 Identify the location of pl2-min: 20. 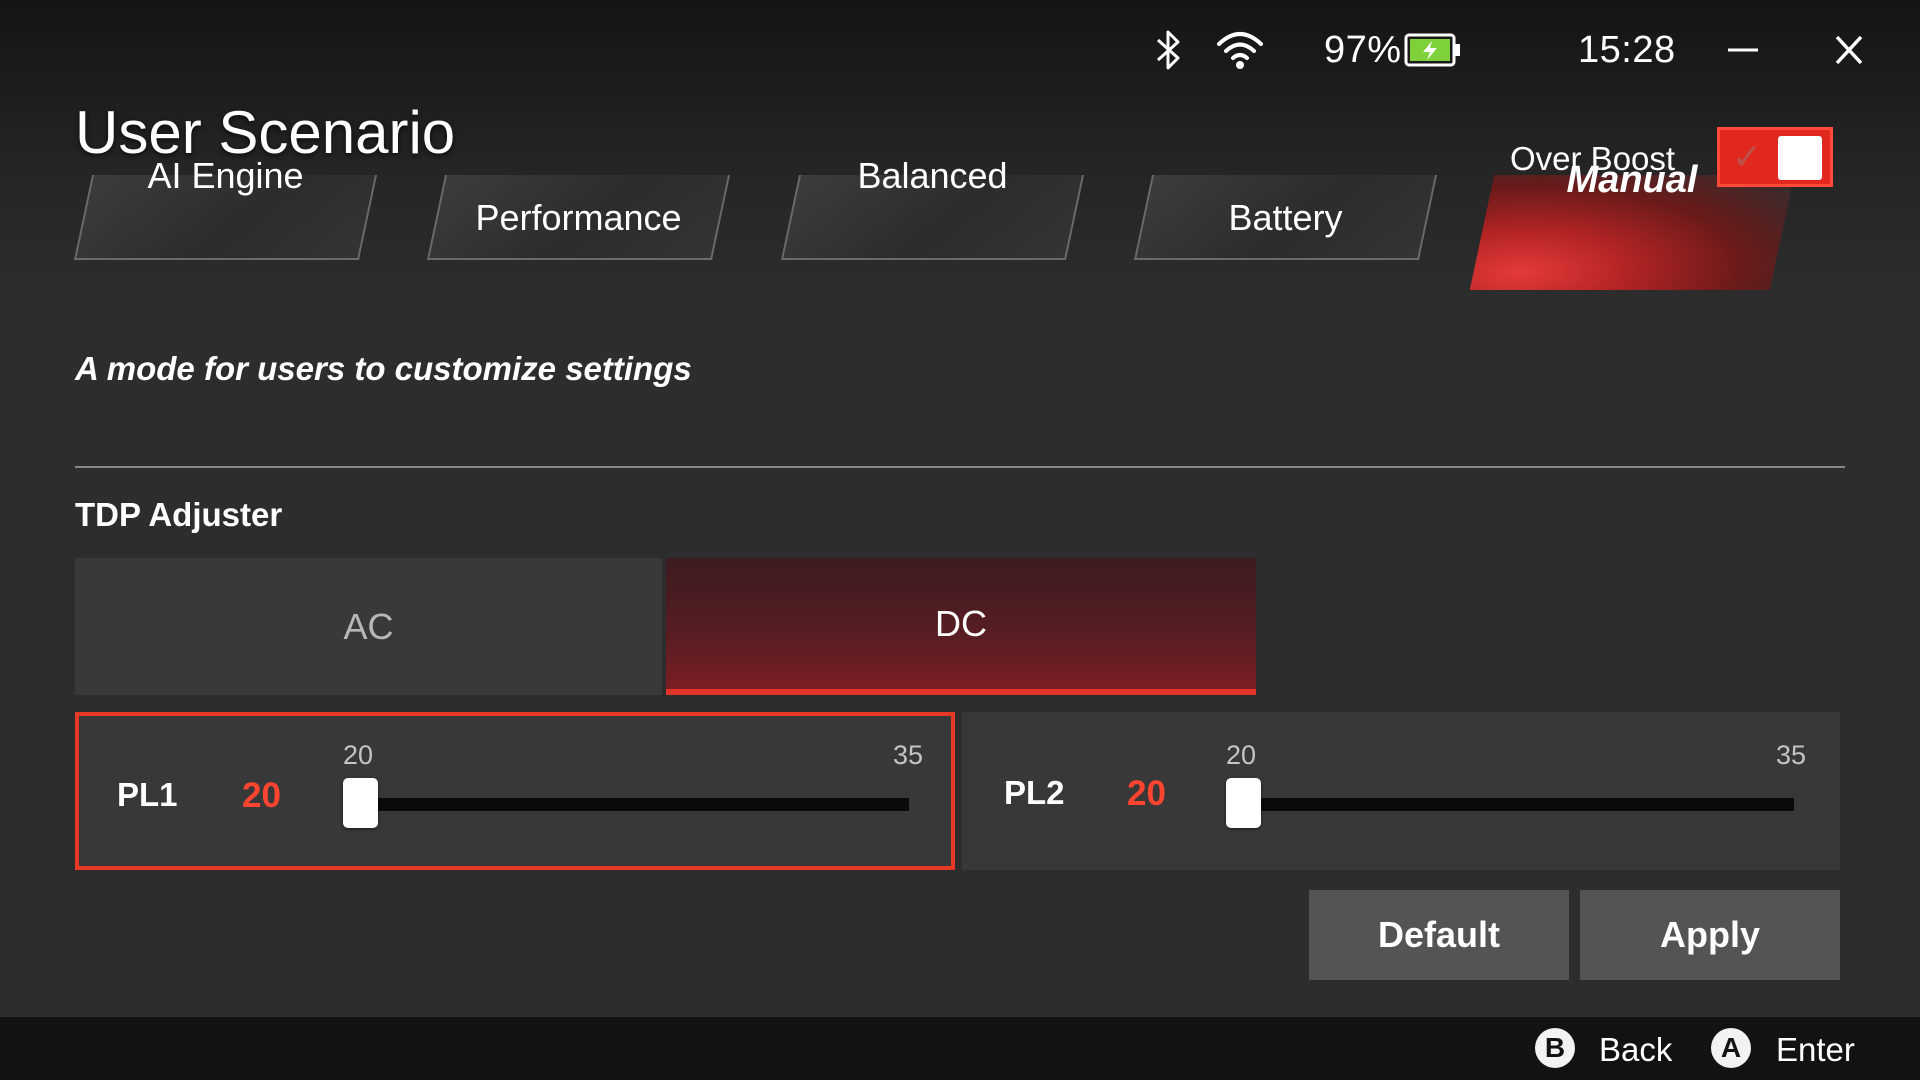
(1241, 755).